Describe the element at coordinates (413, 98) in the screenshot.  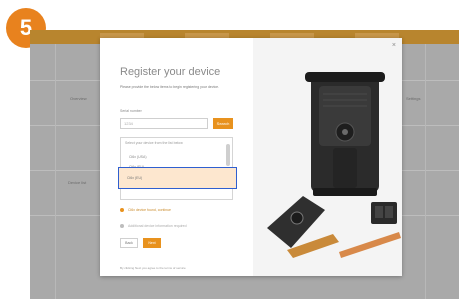
I see `background-row-label: Settings` at that location.